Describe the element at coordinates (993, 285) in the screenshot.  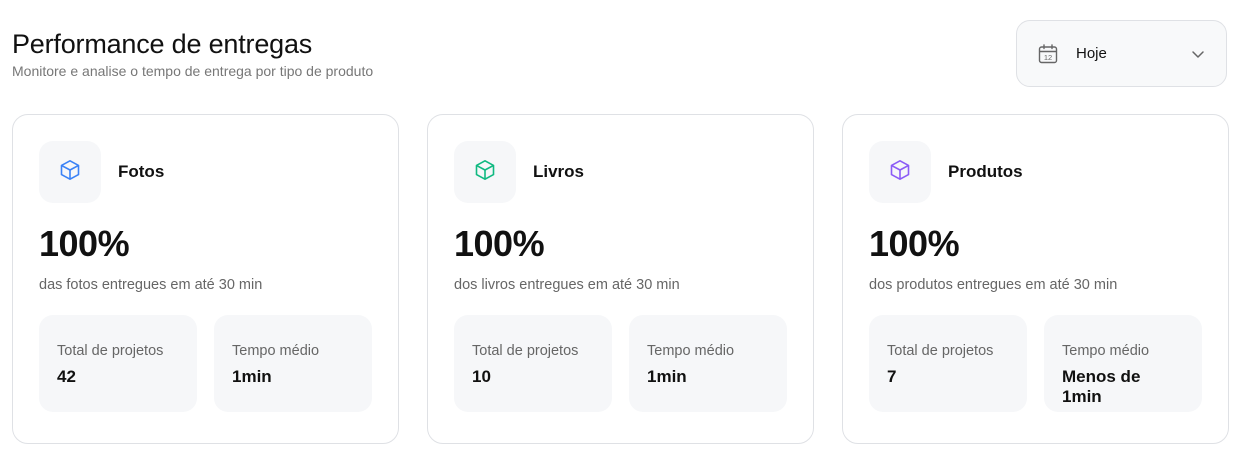
I see `delivery-description: dos produtos entregues em até 30 min` at that location.